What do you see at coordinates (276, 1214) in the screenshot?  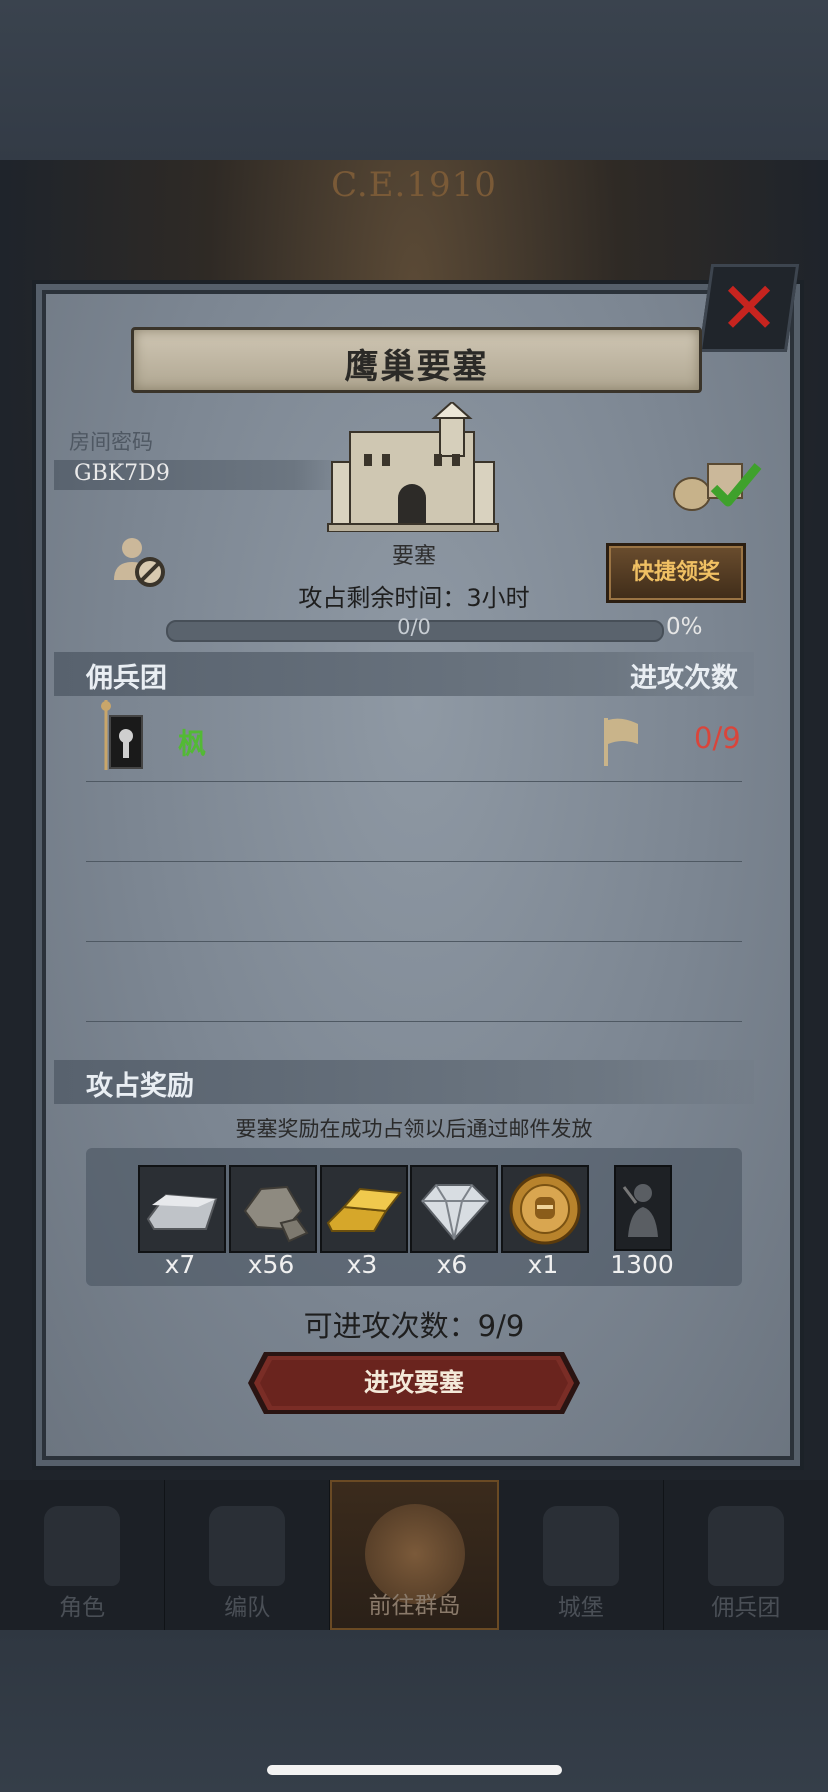 I see `ore-icon` at bounding box center [276, 1214].